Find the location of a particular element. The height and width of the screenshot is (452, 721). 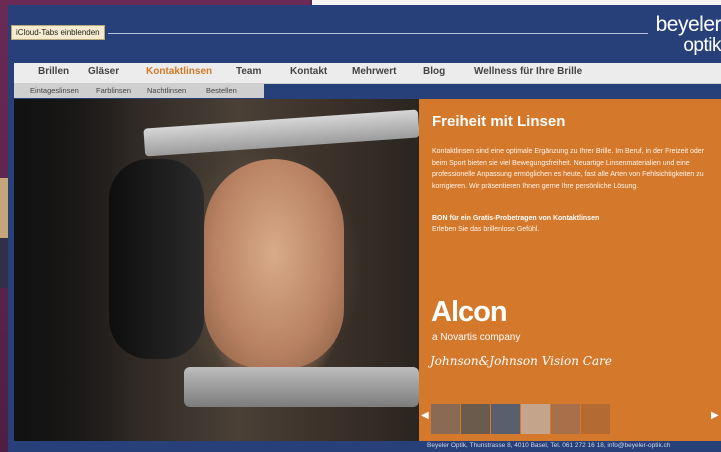

header-divider is located at coordinates (378, 33).